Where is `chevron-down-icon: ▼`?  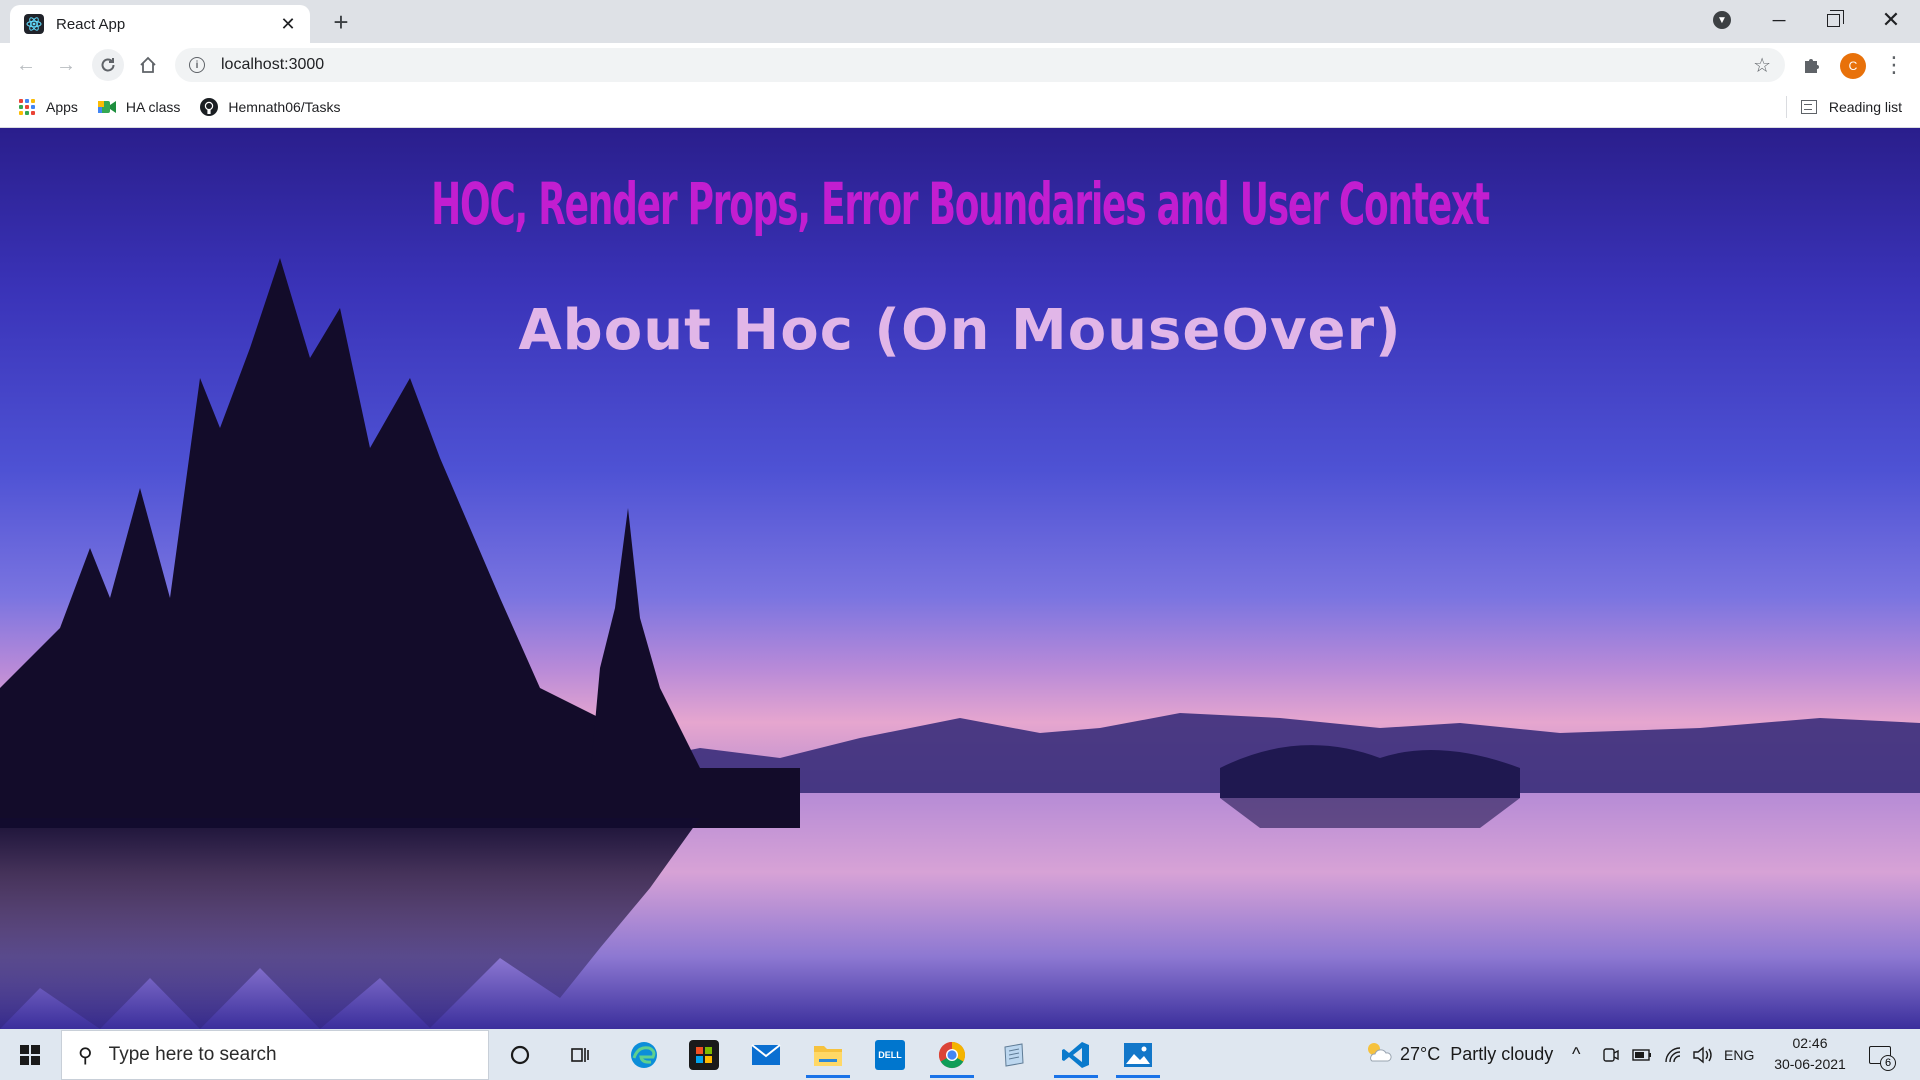 chevron-down-icon: ▼ is located at coordinates (1722, 20).